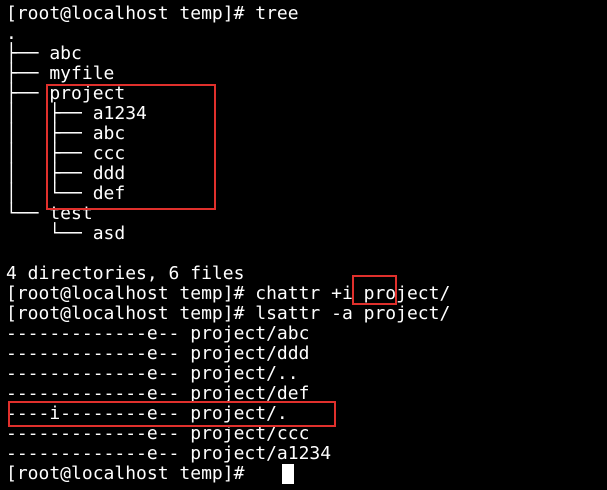  What do you see at coordinates (11, 33) in the screenshot?
I see `tree-root: .` at bounding box center [11, 33].